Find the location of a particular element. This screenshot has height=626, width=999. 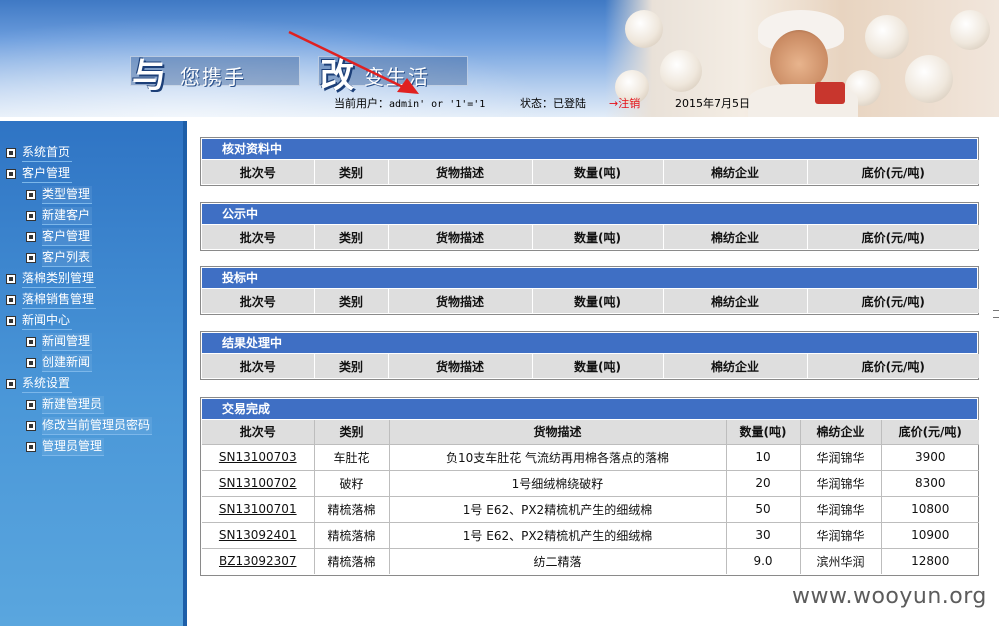

slogan-char: 与 is located at coordinates (149, 76).